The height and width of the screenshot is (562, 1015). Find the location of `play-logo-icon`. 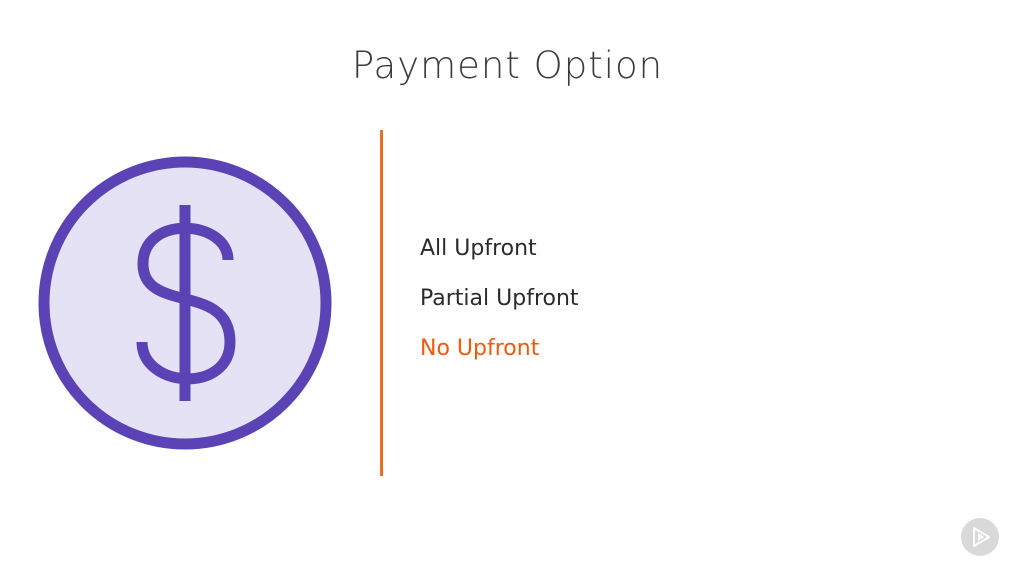

play-logo-icon is located at coordinates (980, 537).